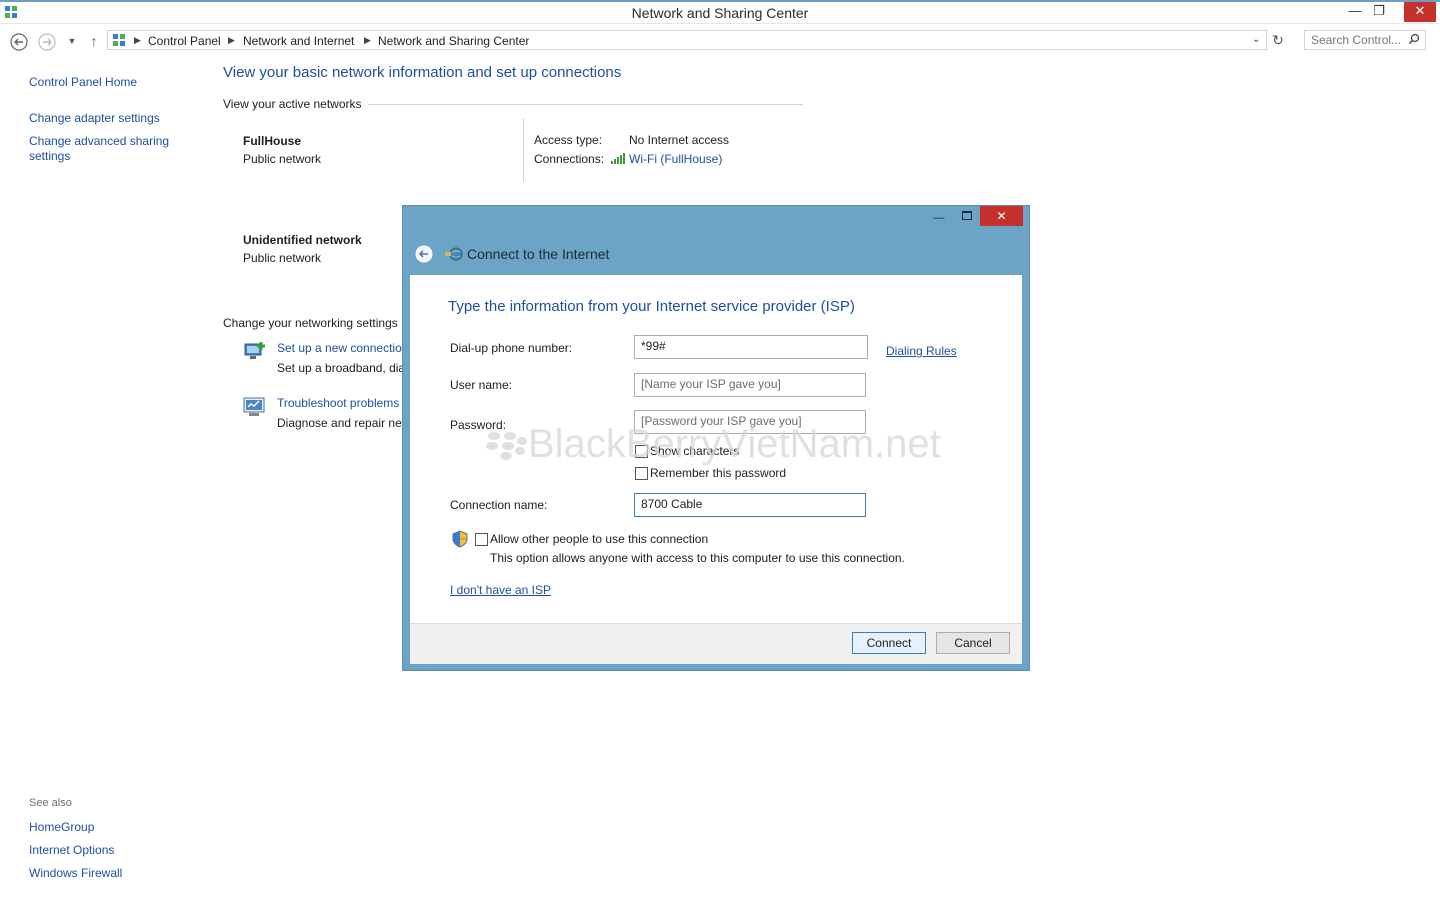 The image size is (1440, 900). What do you see at coordinates (481, 385) in the screenshot?
I see `user-name-label: User name:` at bounding box center [481, 385].